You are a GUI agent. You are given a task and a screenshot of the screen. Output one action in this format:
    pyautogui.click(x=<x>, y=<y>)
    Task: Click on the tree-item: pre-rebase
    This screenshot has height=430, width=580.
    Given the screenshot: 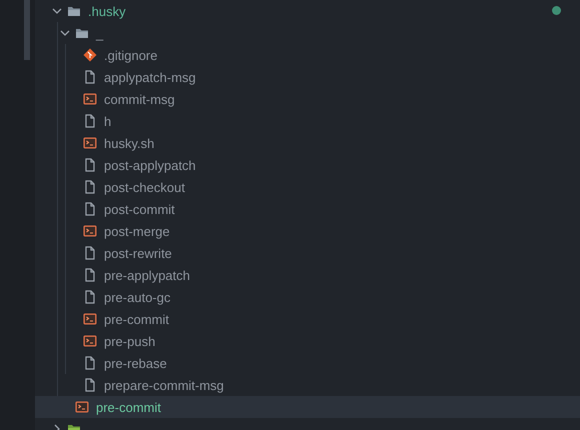 What is the action you would take?
    pyautogui.click(x=307, y=363)
    